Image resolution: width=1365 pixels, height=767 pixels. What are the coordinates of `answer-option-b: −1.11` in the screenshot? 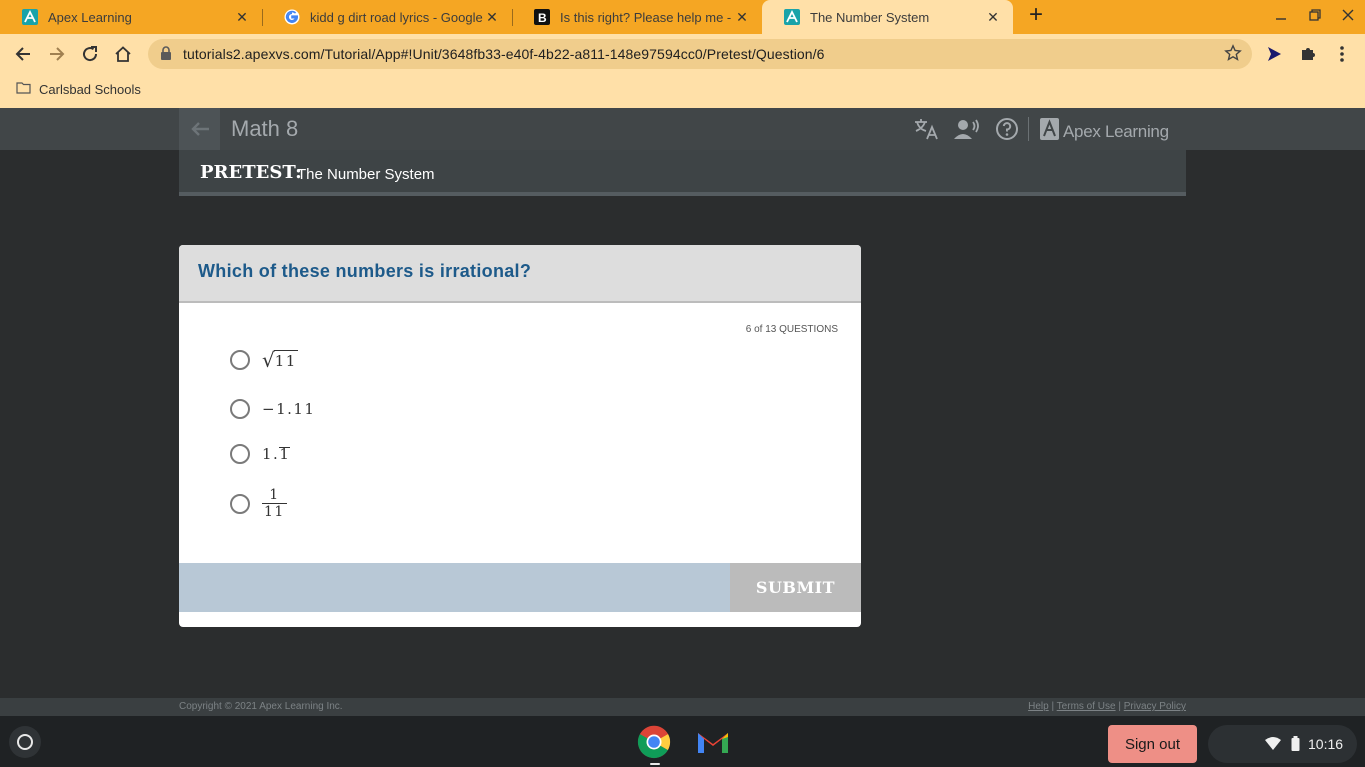 It's located at (272, 409).